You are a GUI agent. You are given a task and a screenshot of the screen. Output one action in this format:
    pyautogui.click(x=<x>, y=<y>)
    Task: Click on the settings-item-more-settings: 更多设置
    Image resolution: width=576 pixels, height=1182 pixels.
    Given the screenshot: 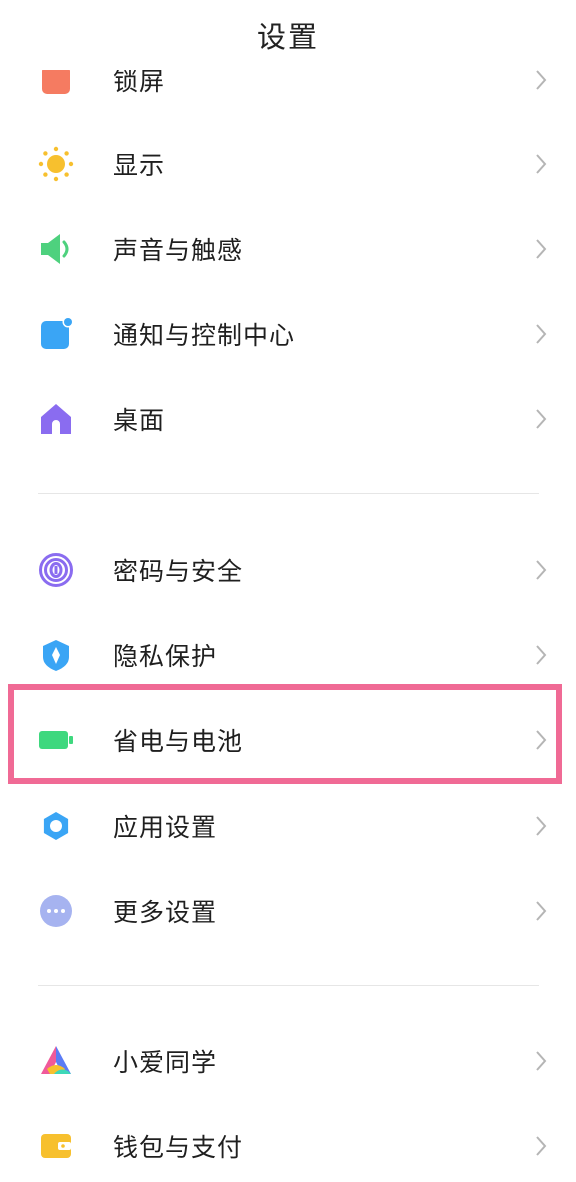 What is the action you would take?
    pyautogui.click(x=288, y=911)
    